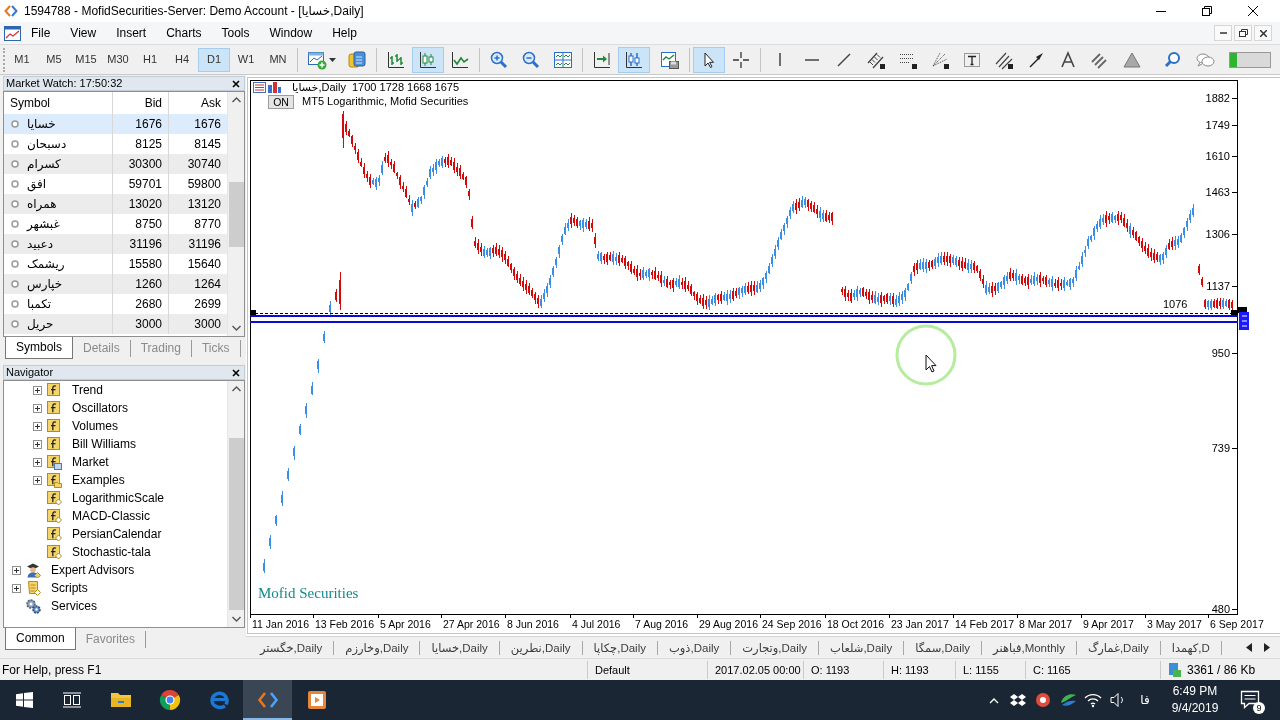  I want to click on navigator-item: Bill Williams, so click(104, 444).